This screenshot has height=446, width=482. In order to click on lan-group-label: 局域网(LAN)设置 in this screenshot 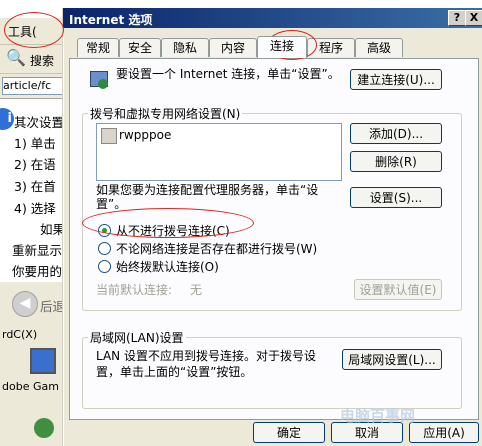, I will do `click(137, 337)`.